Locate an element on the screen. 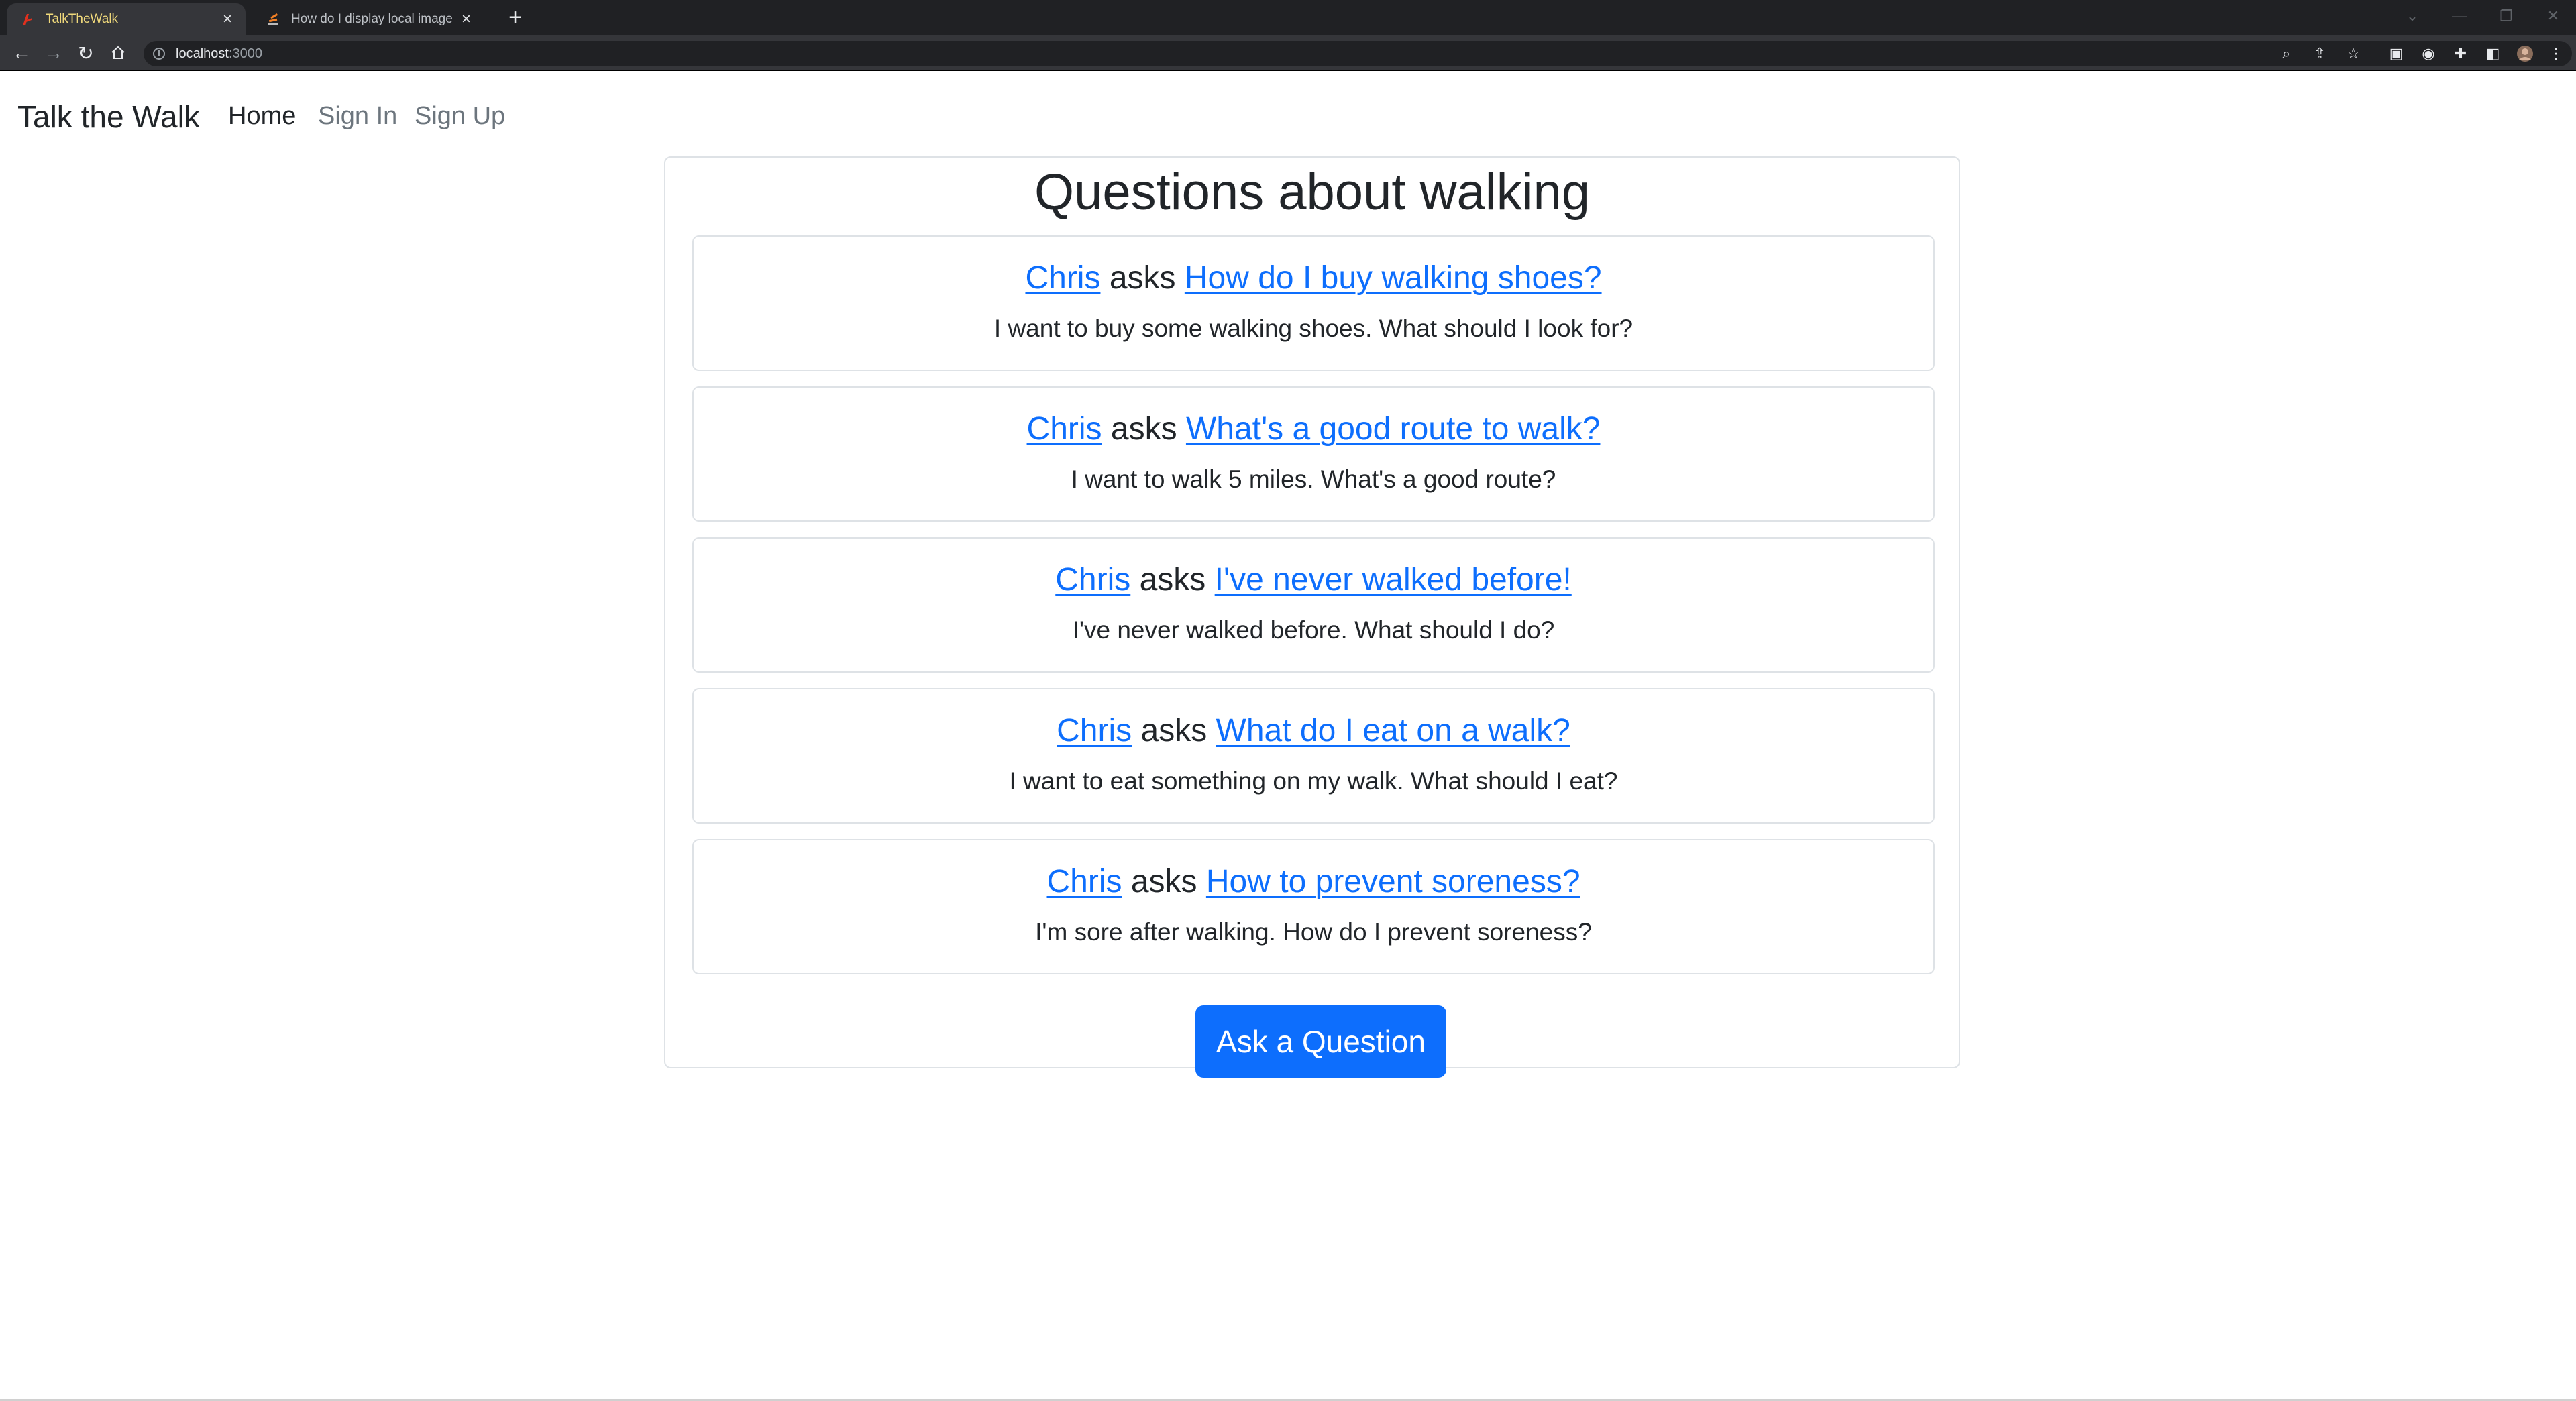  nav-home-link: Home is located at coordinates (262, 116).